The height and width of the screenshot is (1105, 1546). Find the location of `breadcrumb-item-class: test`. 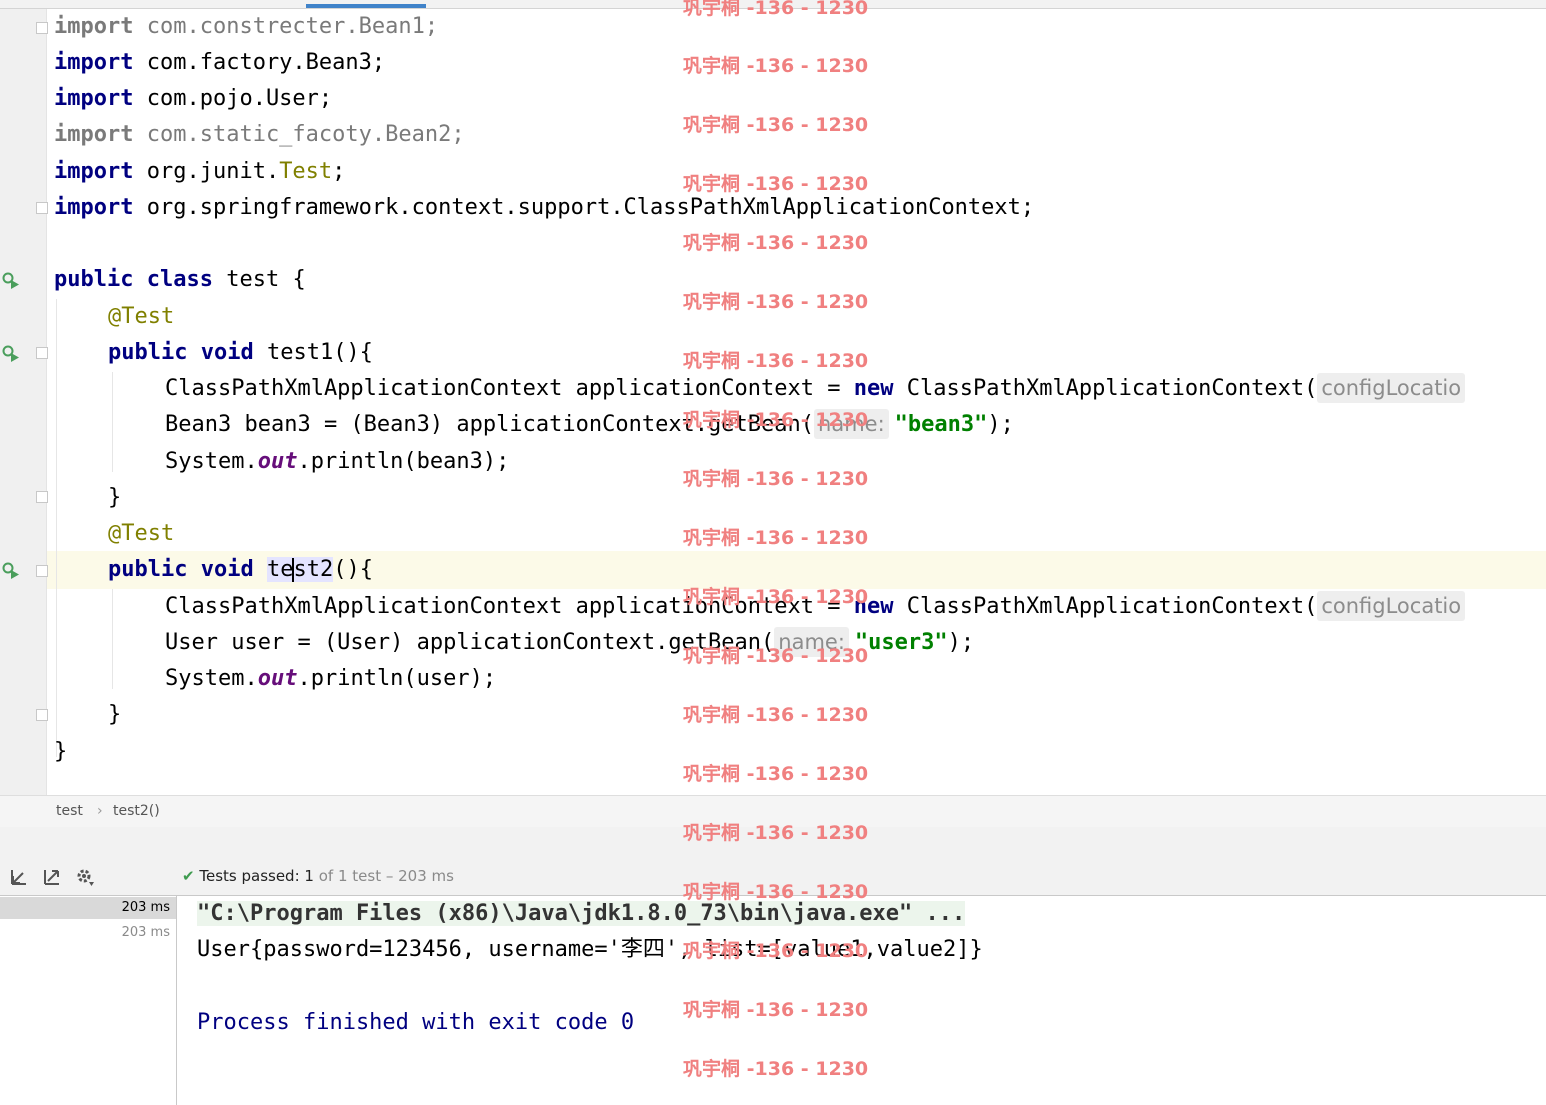

breadcrumb-item-class: test is located at coordinates (69, 811).